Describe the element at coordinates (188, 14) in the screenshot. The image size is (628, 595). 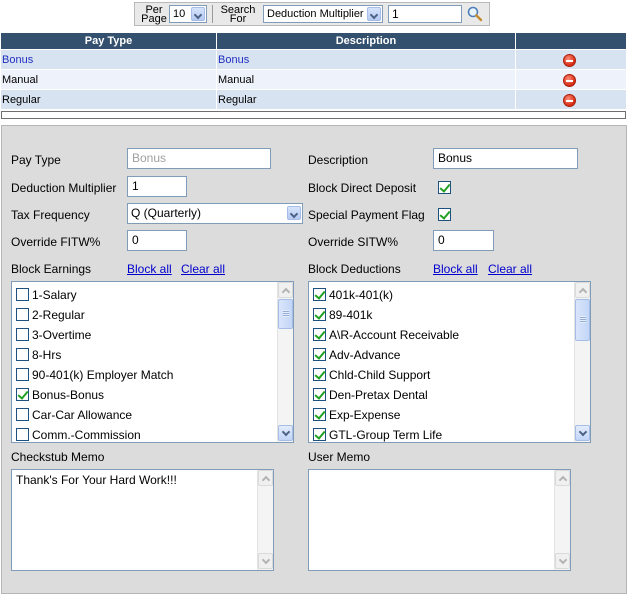
I see `per-page-select: 10` at that location.